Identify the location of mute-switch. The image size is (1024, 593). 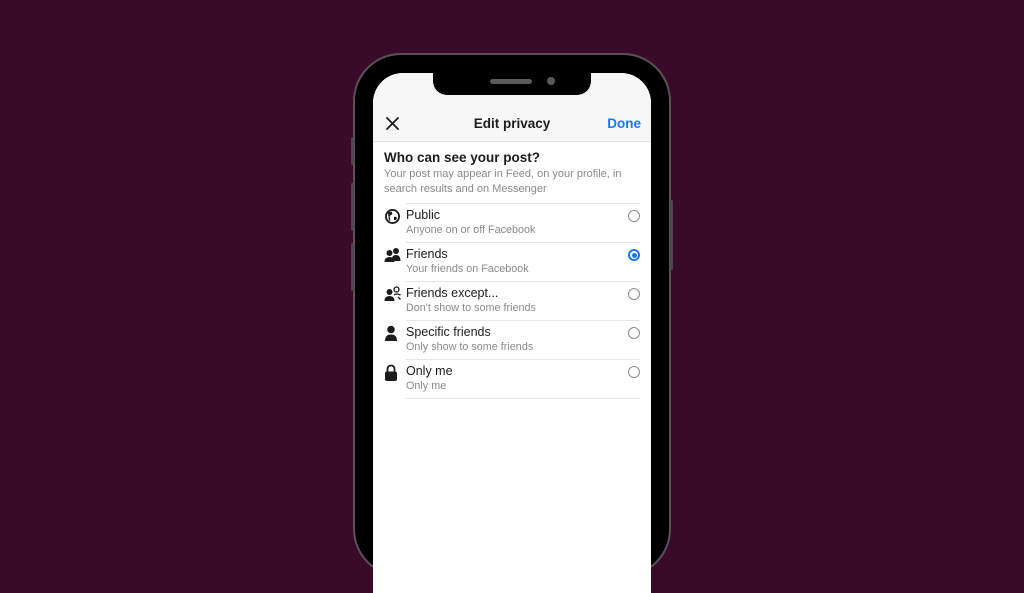
(352, 151).